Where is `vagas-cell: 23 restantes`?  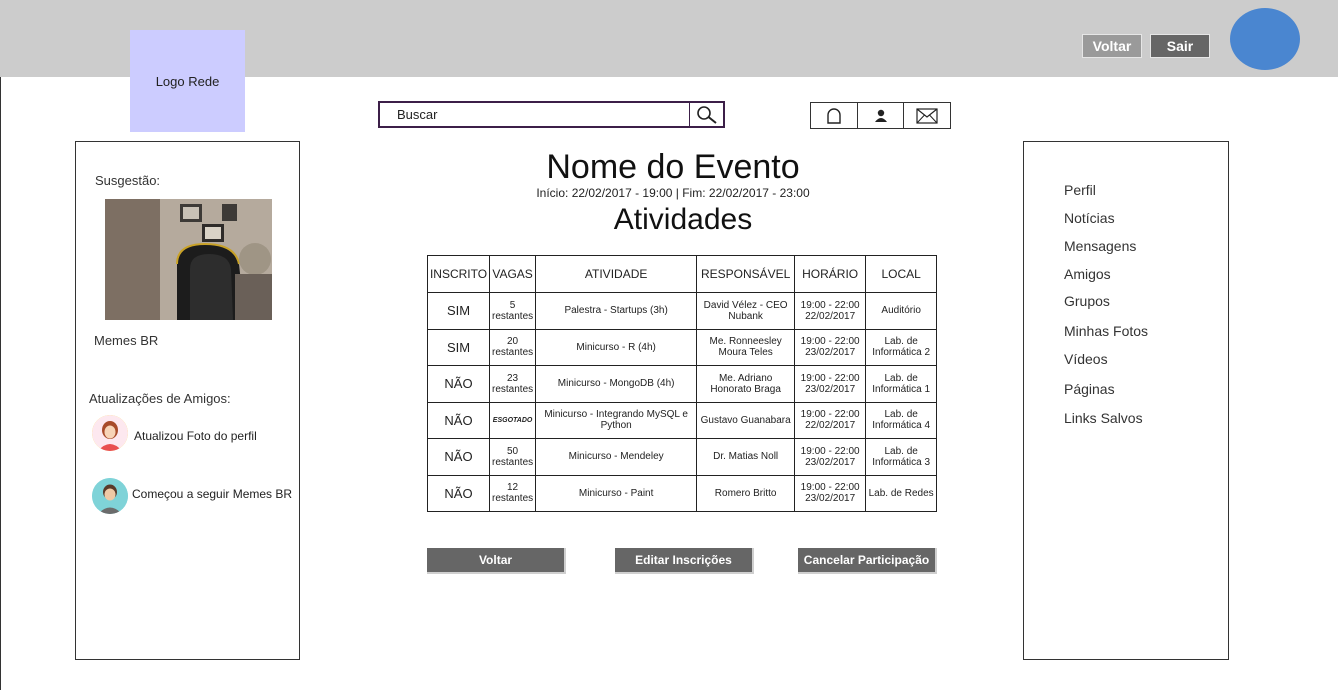 vagas-cell: 23 restantes is located at coordinates (512, 384).